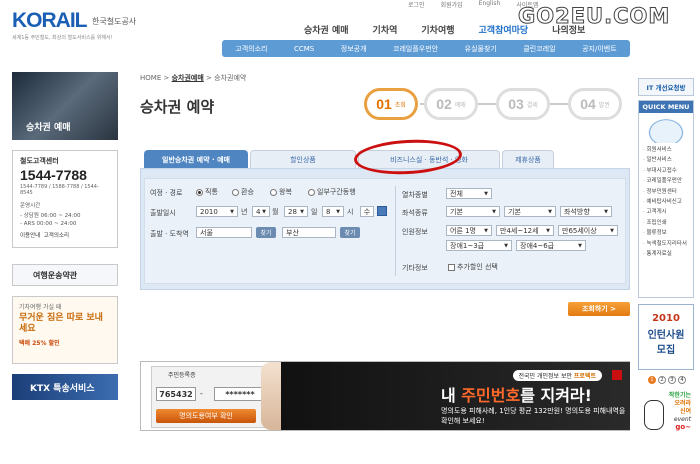 The height and width of the screenshot is (464, 700). What do you see at coordinates (666, 202) in the screenshot?
I see `quick-item: 예비탑사비신고` at bounding box center [666, 202].